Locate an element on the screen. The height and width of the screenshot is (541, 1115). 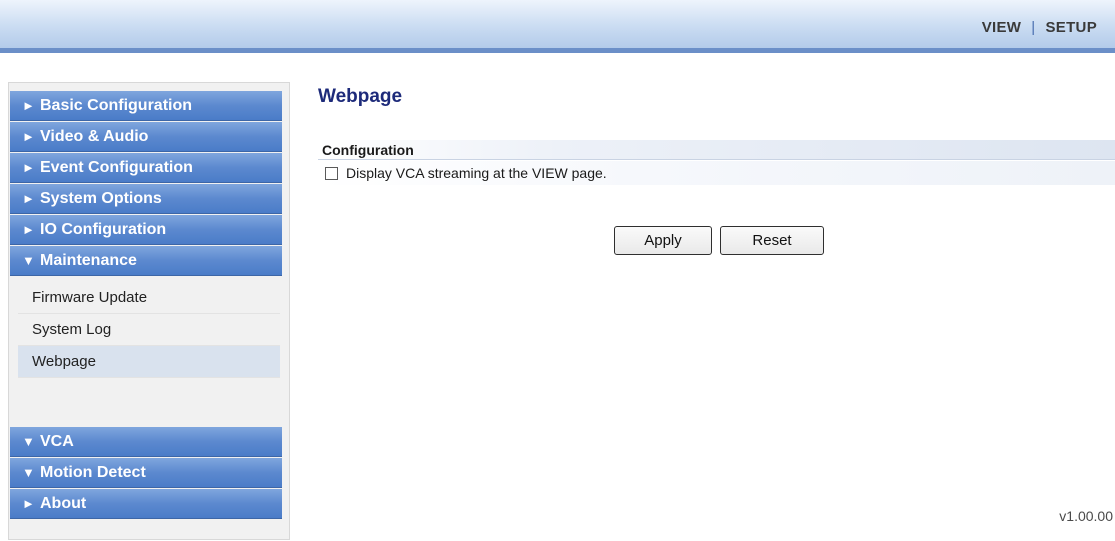
menu-about: ► About is located at coordinates (146, 504).